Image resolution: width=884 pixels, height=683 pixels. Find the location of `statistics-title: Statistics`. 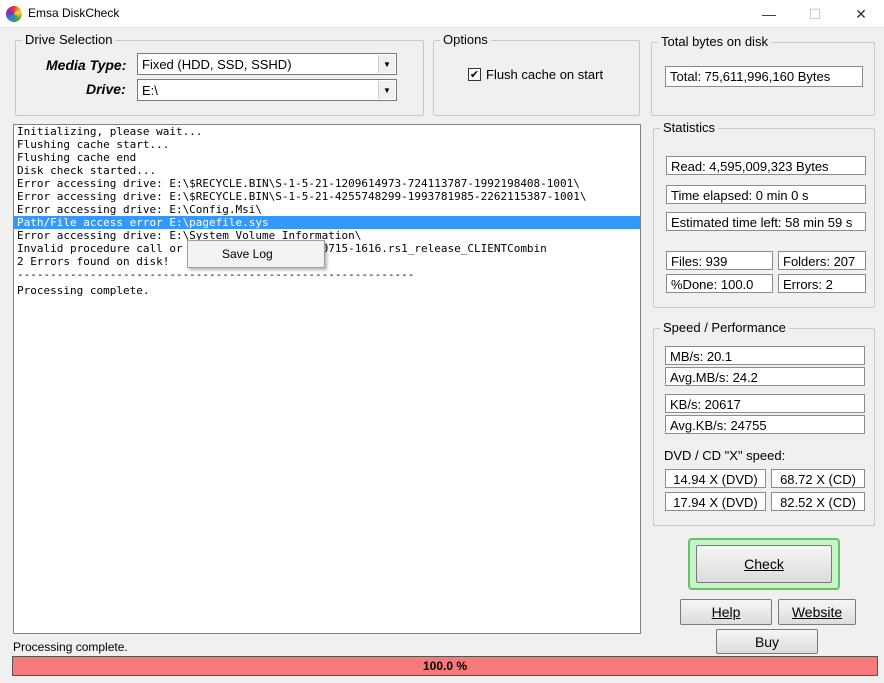

statistics-title: Statistics is located at coordinates (689, 127).